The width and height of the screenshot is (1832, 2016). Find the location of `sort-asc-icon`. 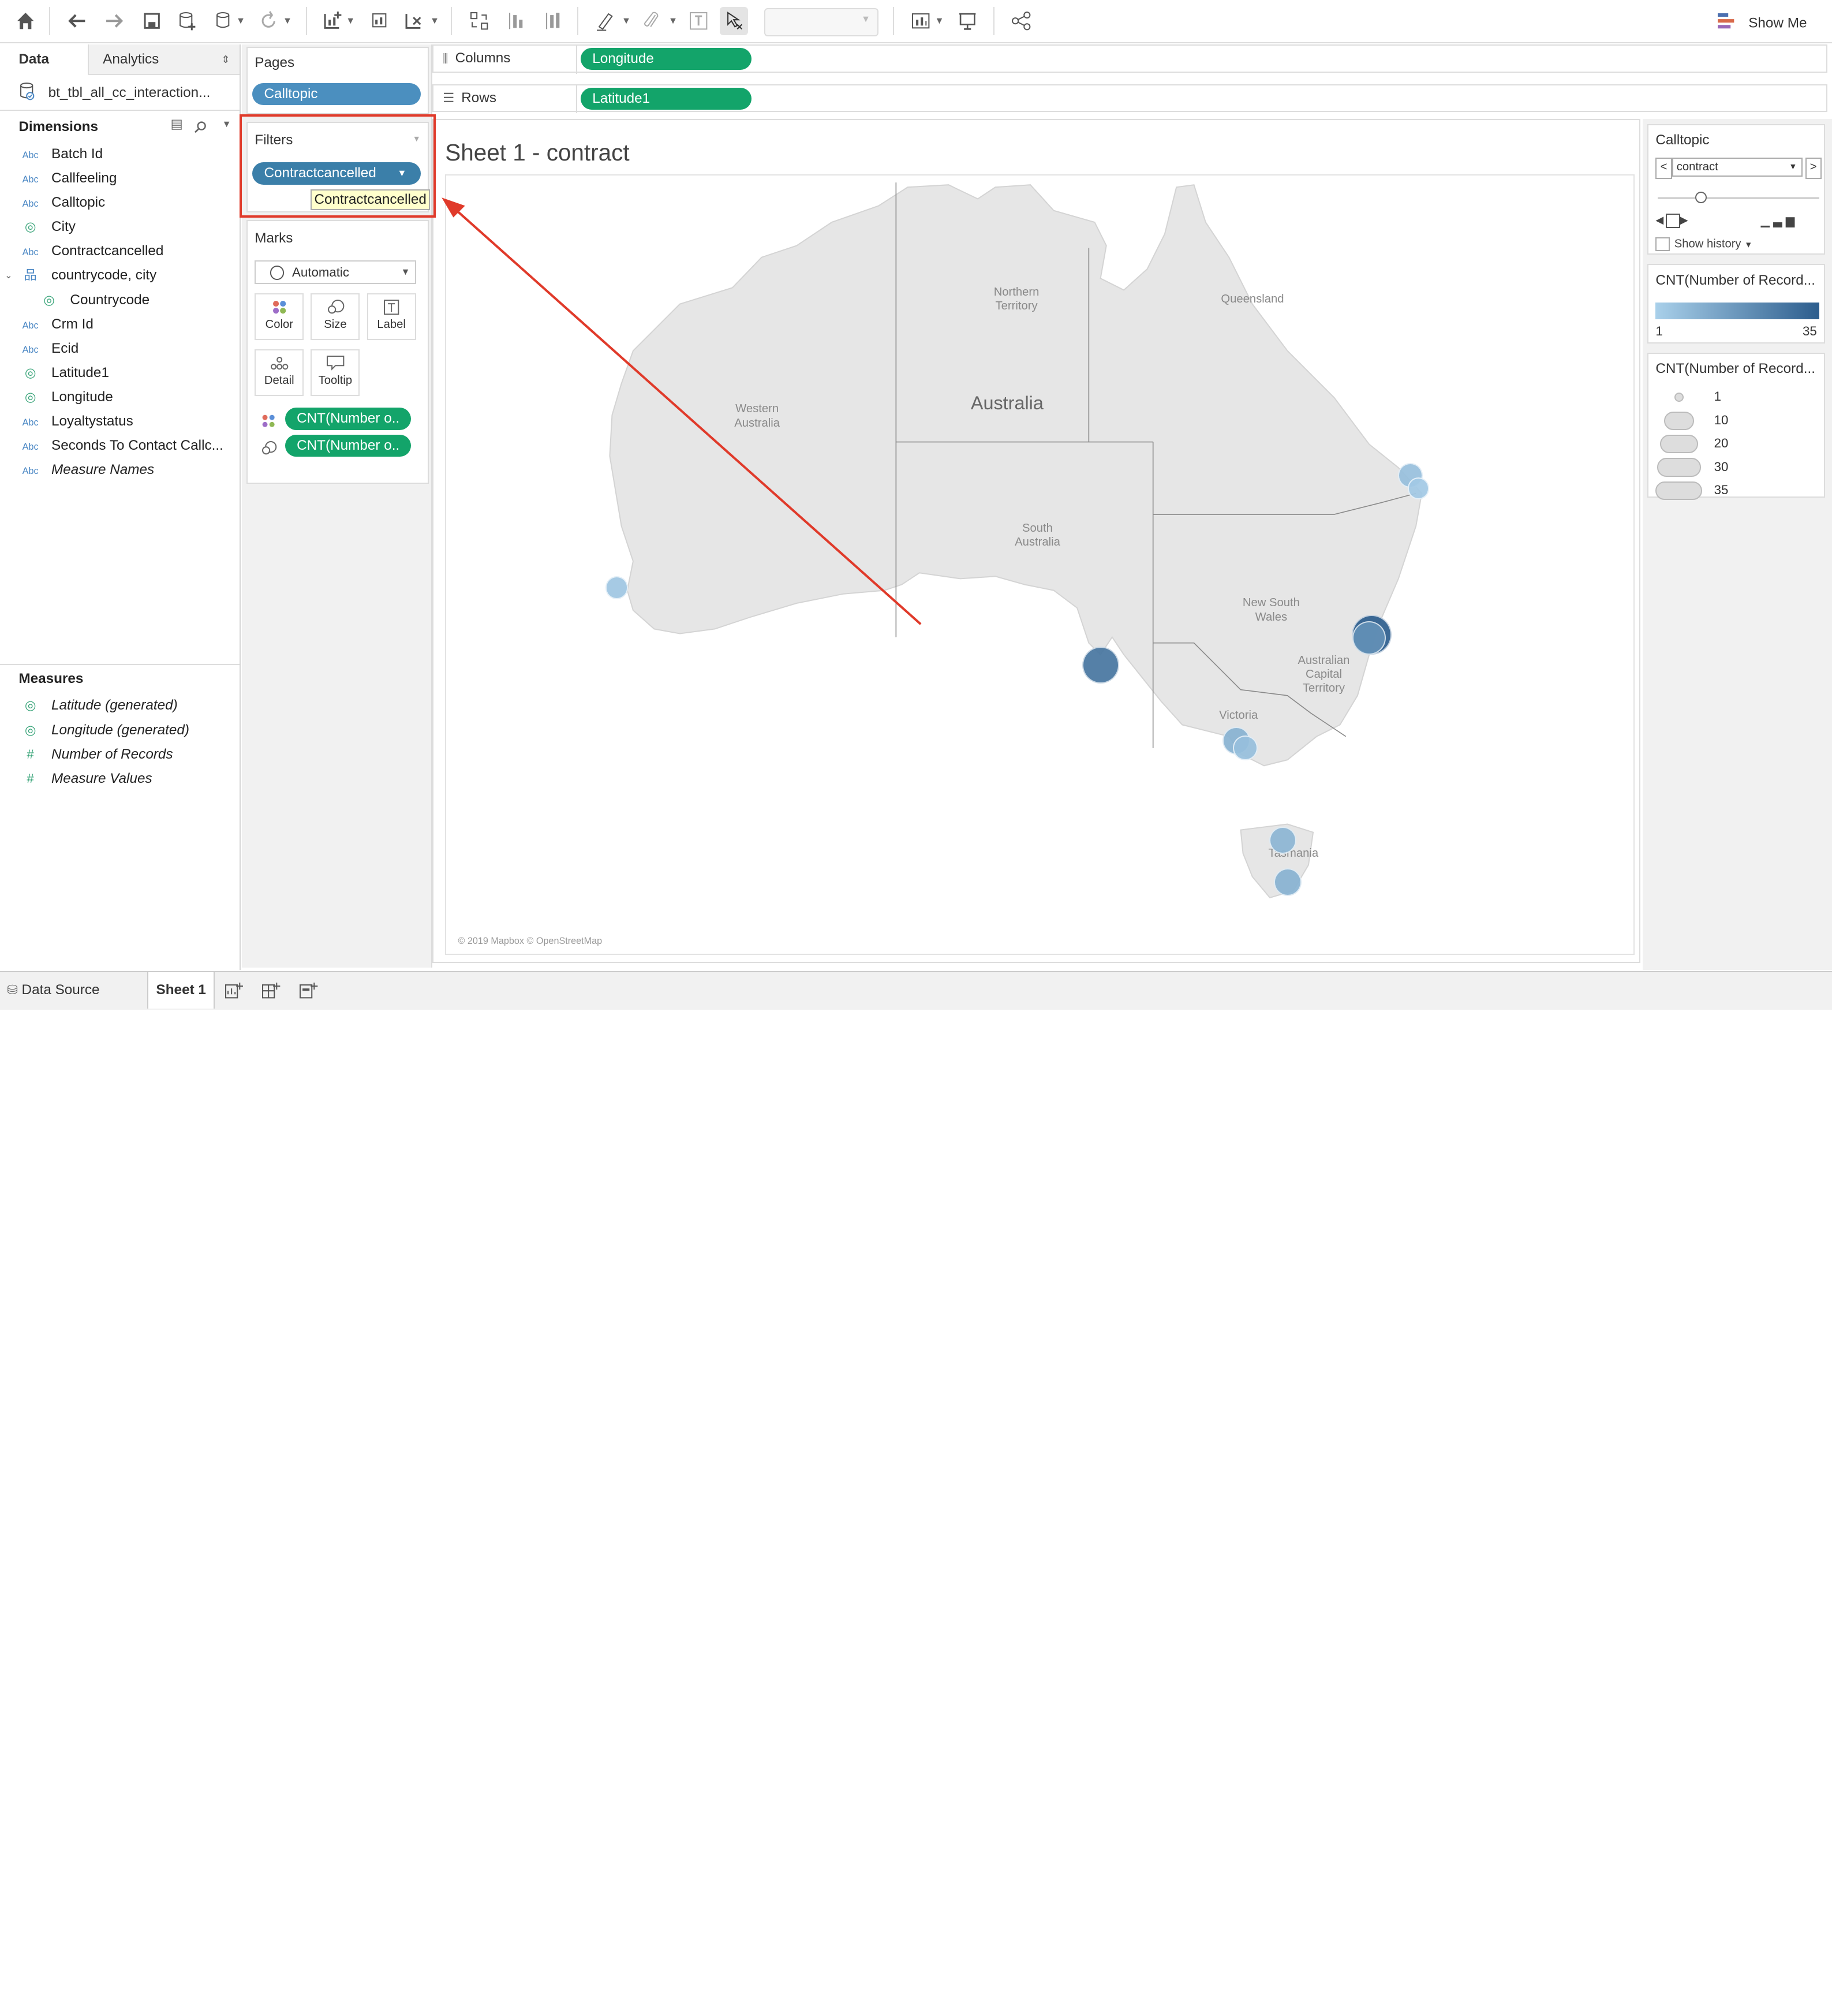

sort-asc-icon is located at coordinates (516, 21).